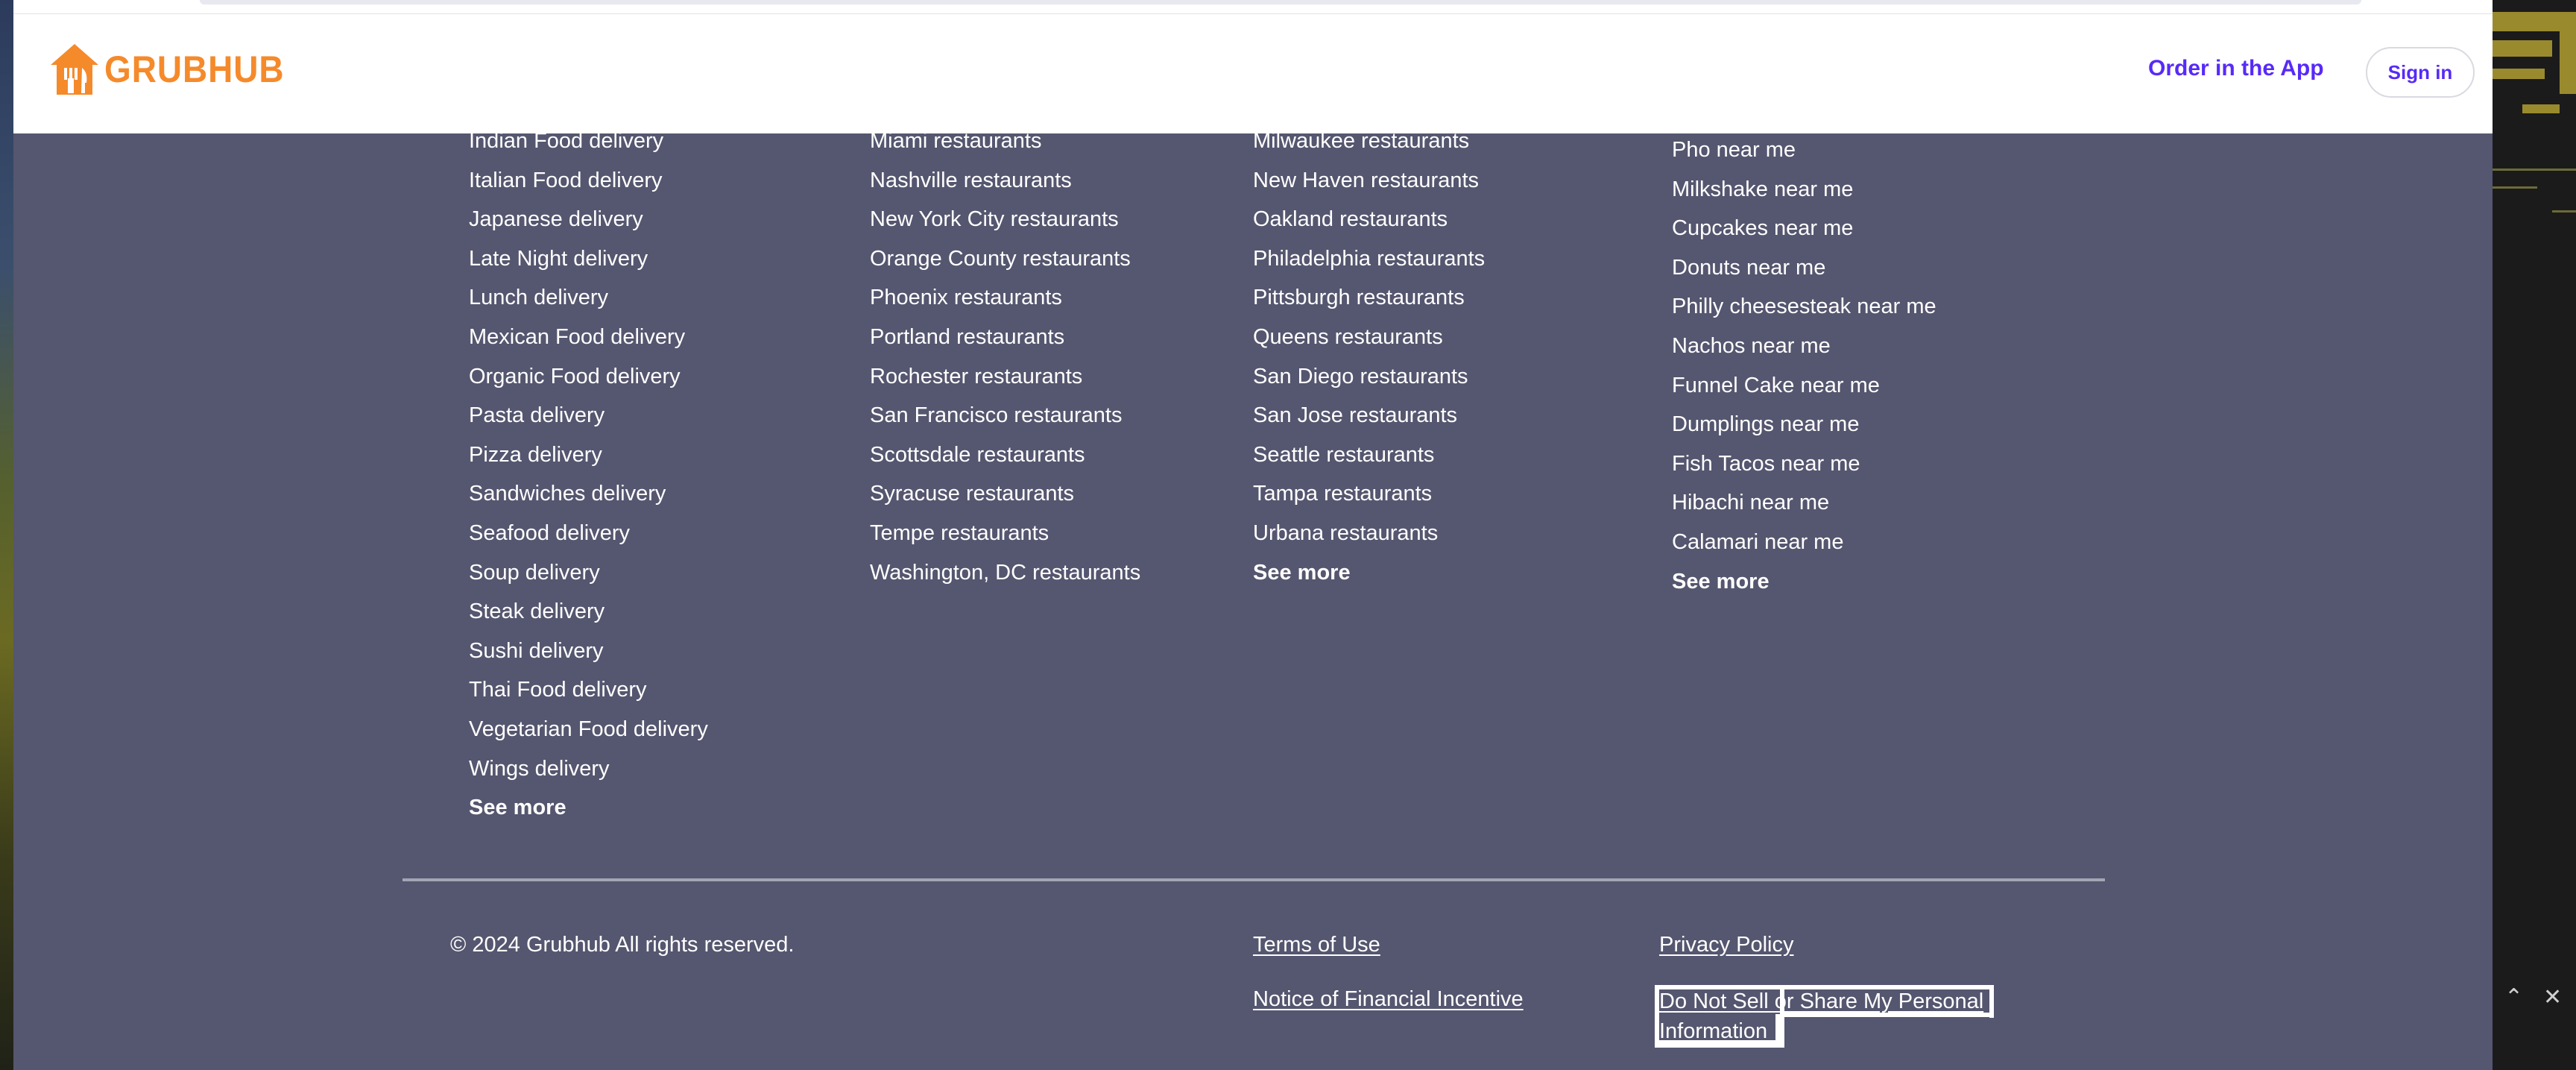 The height and width of the screenshot is (1070, 2576). What do you see at coordinates (74, 69) in the screenshot?
I see `house-utensils-icon` at bounding box center [74, 69].